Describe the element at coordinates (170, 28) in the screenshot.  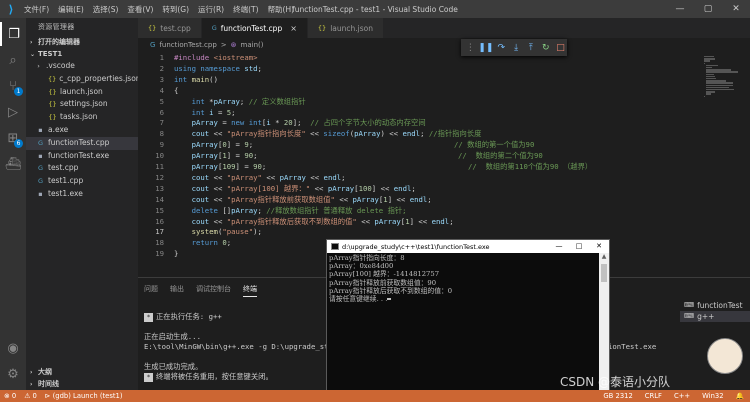
I see `tab-test-cpp: {} test.cpp` at that location.